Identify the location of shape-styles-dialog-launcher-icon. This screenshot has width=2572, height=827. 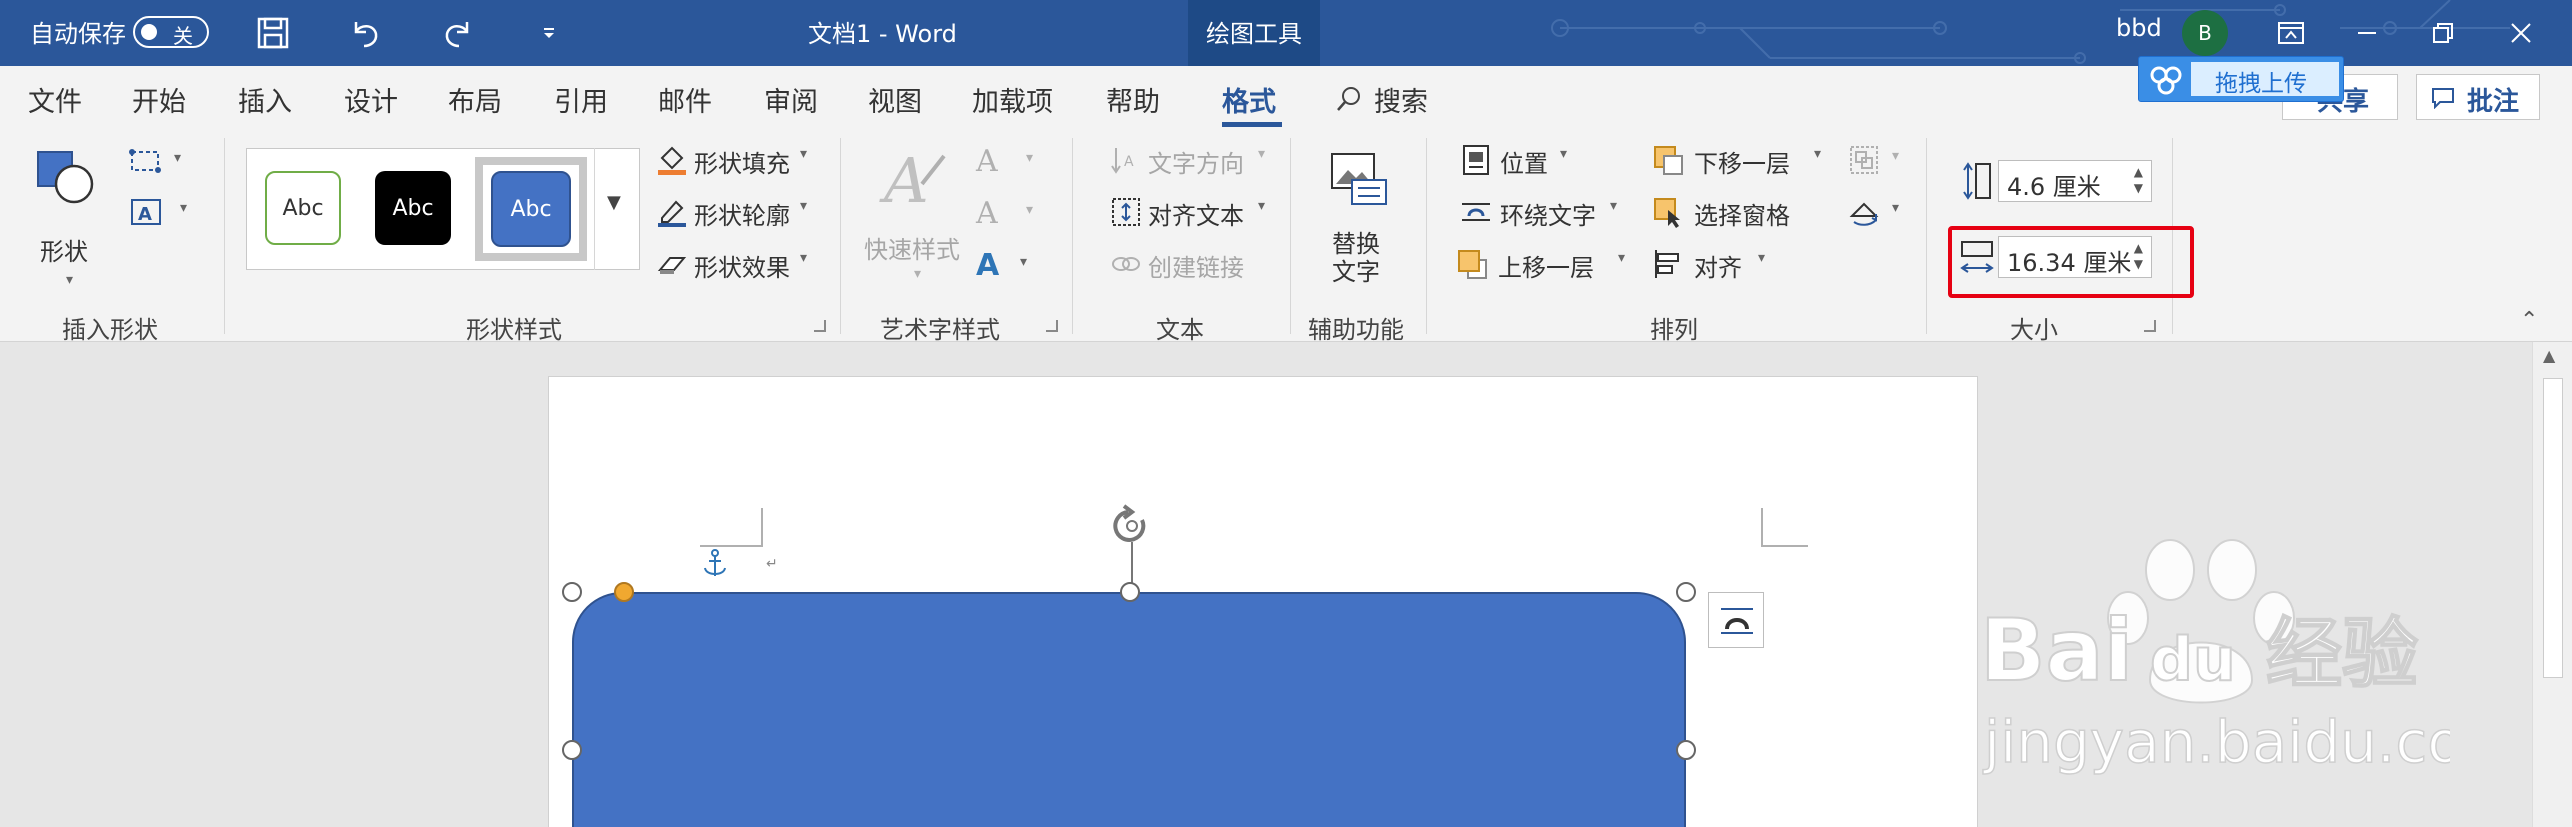
(820, 326).